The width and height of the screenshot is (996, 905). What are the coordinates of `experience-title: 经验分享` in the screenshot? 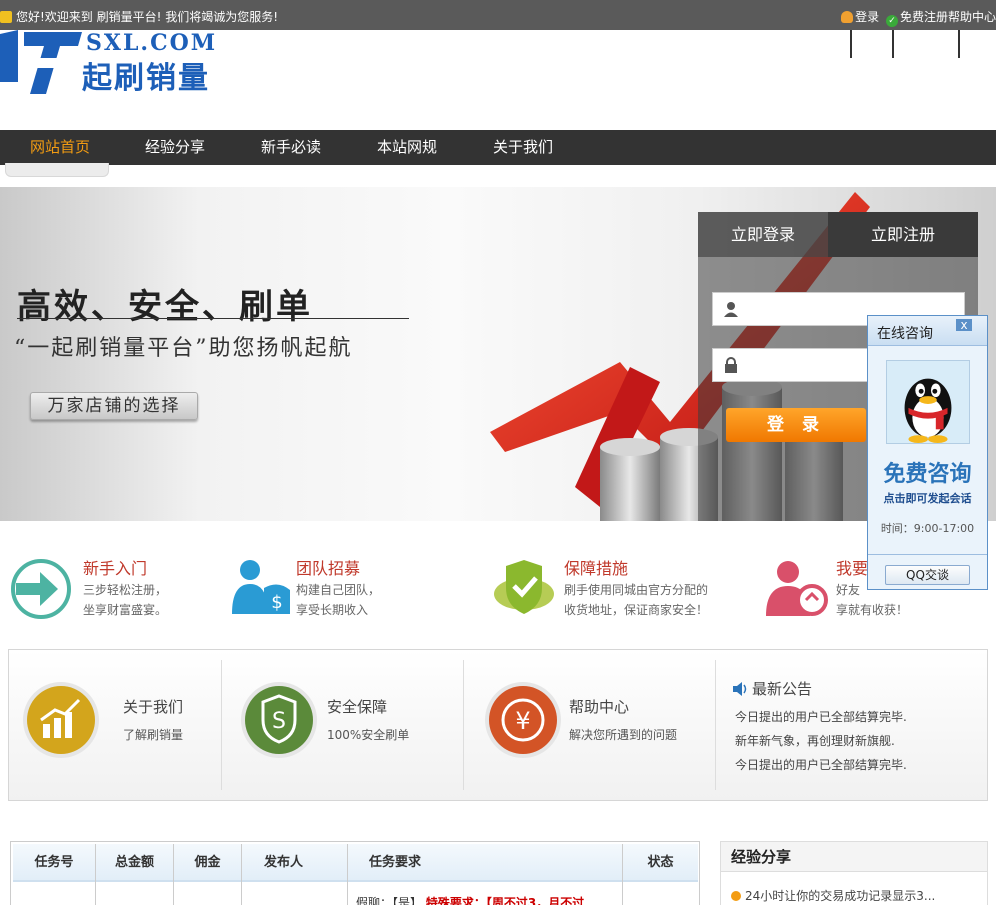 It's located at (854, 857).